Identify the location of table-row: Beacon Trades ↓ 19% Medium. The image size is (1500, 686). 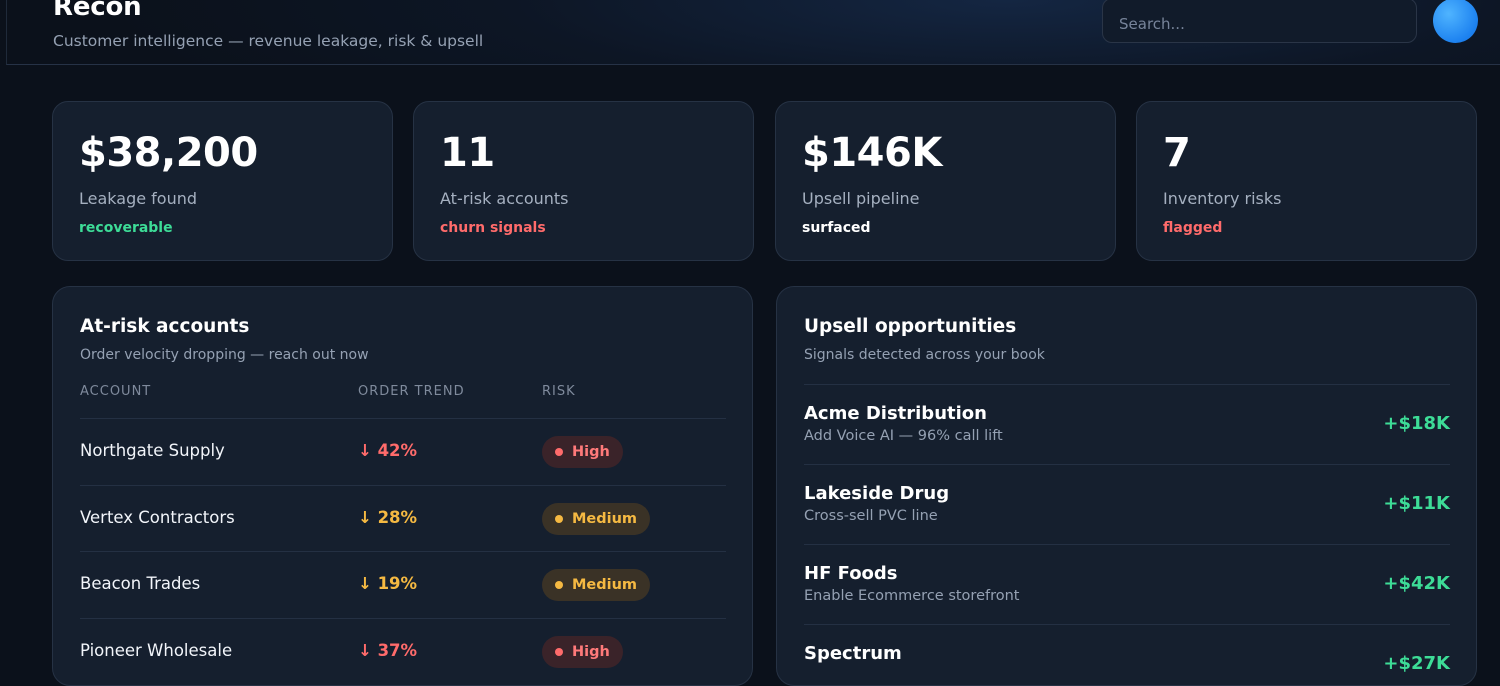
(403, 584).